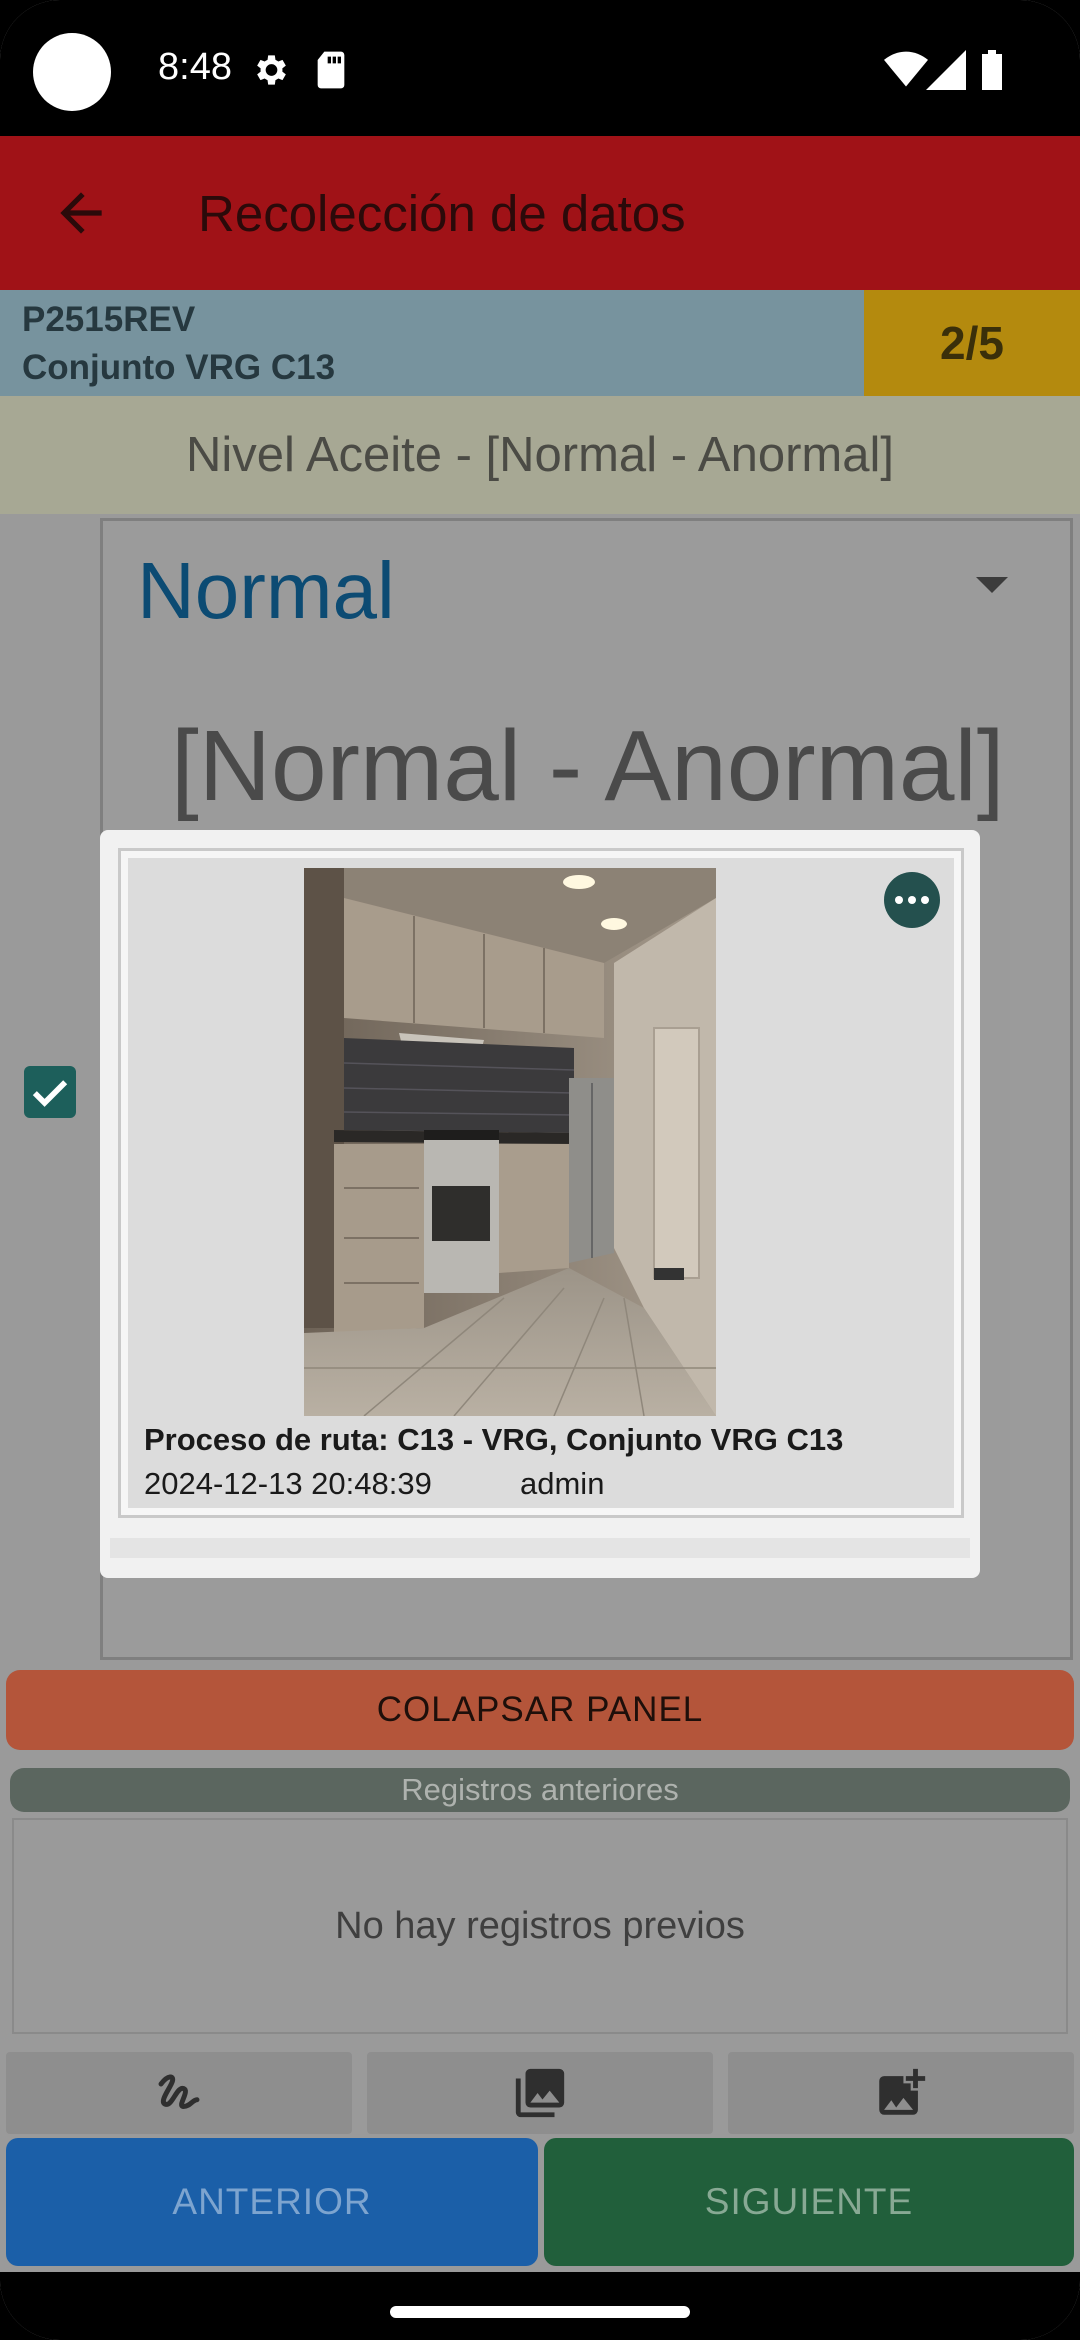  Describe the element at coordinates (809, 2202) in the screenshot. I see `next-button: SIGUIENTE` at that location.